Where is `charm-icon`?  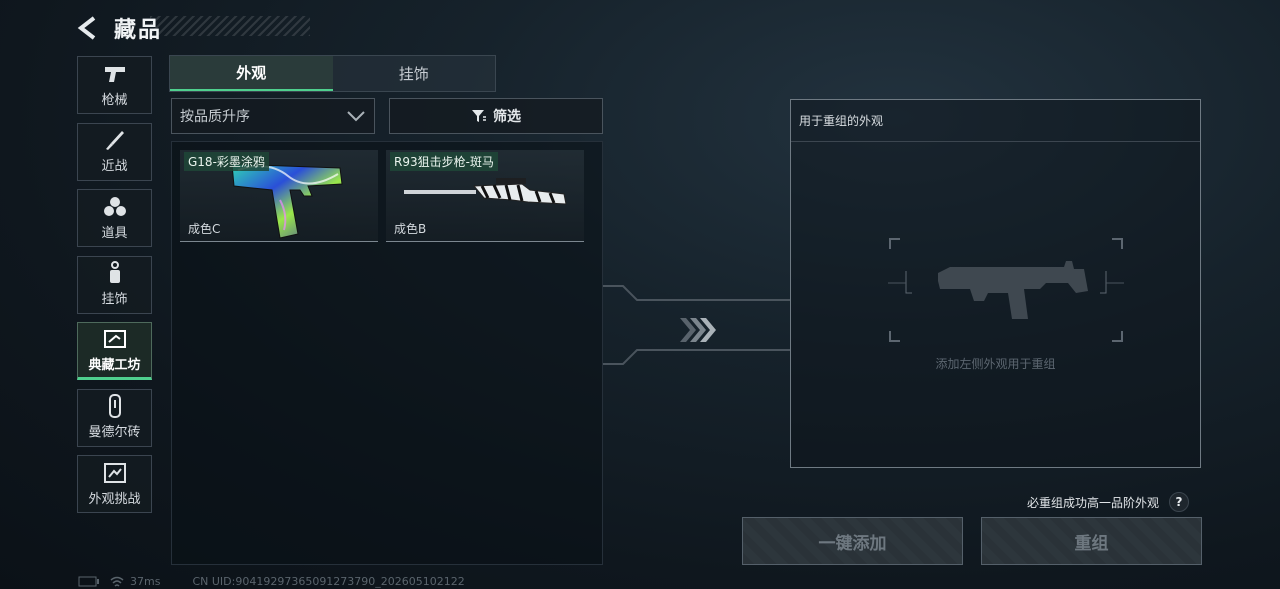 charm-icon is located at coordinates (115, 272).